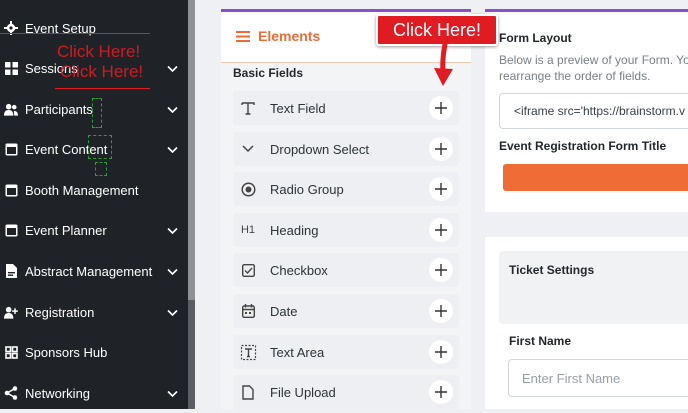 The height and width of the screenshot is (413, 688). I want to click on document-icon, so click(11, 271).